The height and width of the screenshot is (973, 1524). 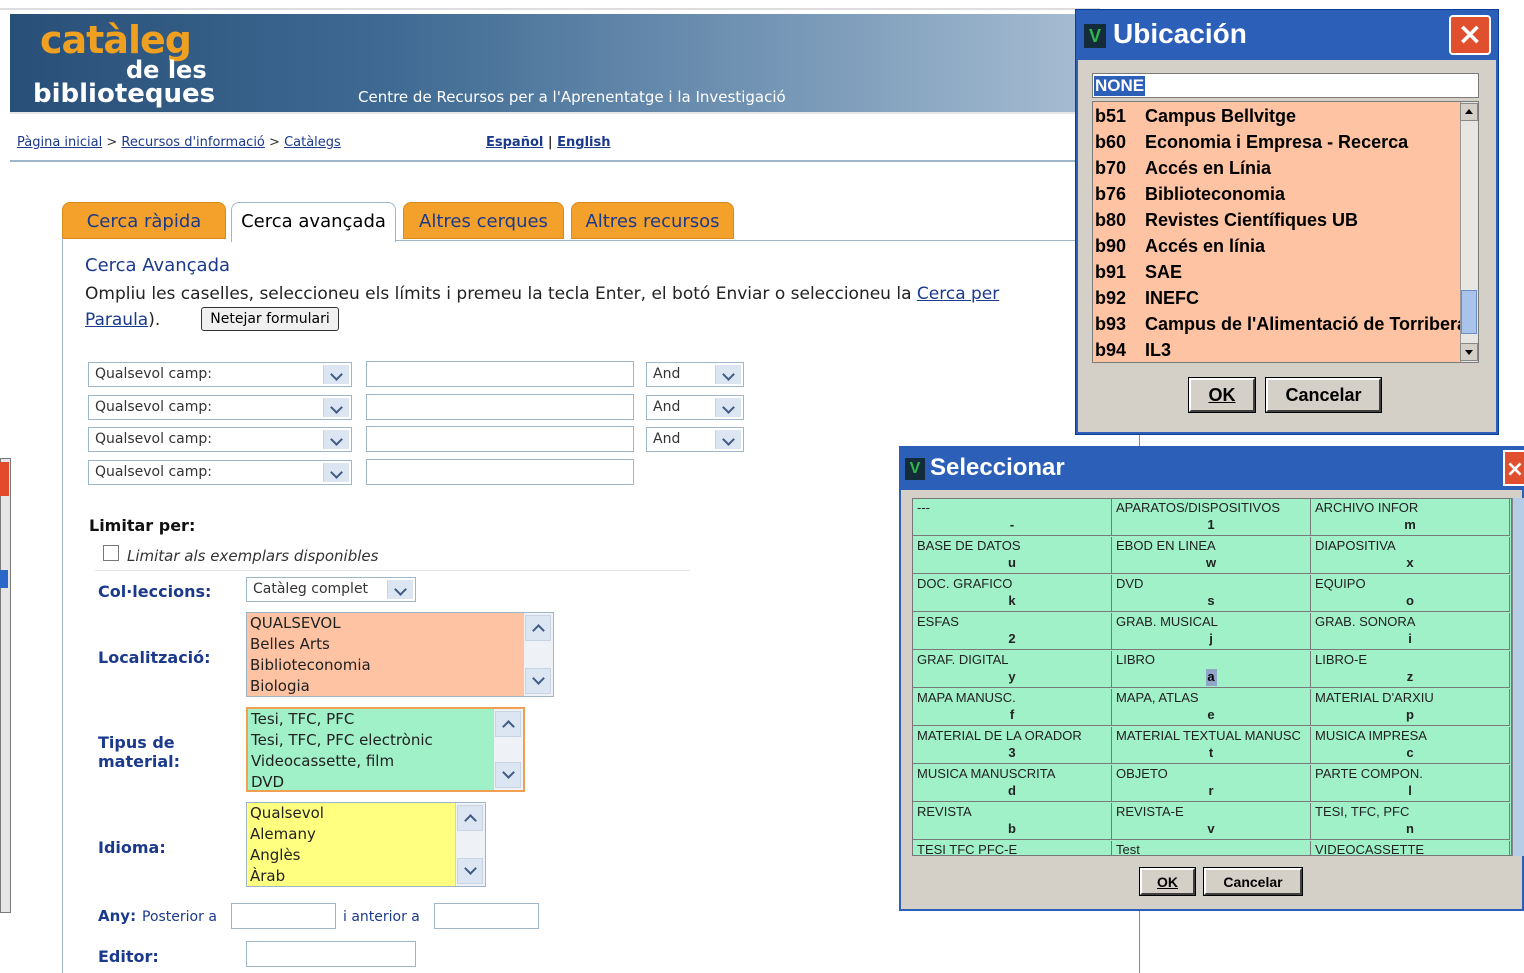 I want to click on grid-cell: GRAB. MUSICAL j, so click(x=1211, y=631).